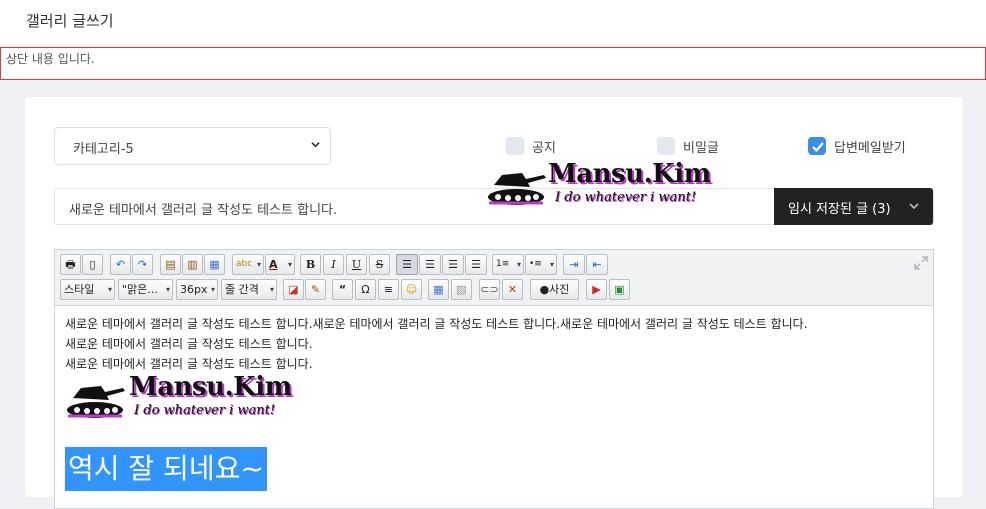  What do you see at coordinates (701, 148) in the screenshot?
I see `secret-label: 비밀글` at bounding box center [701, 148].